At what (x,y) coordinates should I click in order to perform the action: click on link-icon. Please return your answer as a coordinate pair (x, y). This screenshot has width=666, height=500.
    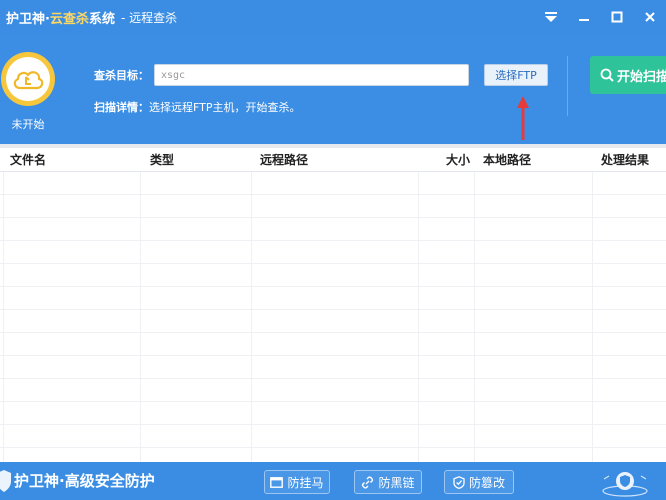
    Looking at the image, I should click on (368, 482).